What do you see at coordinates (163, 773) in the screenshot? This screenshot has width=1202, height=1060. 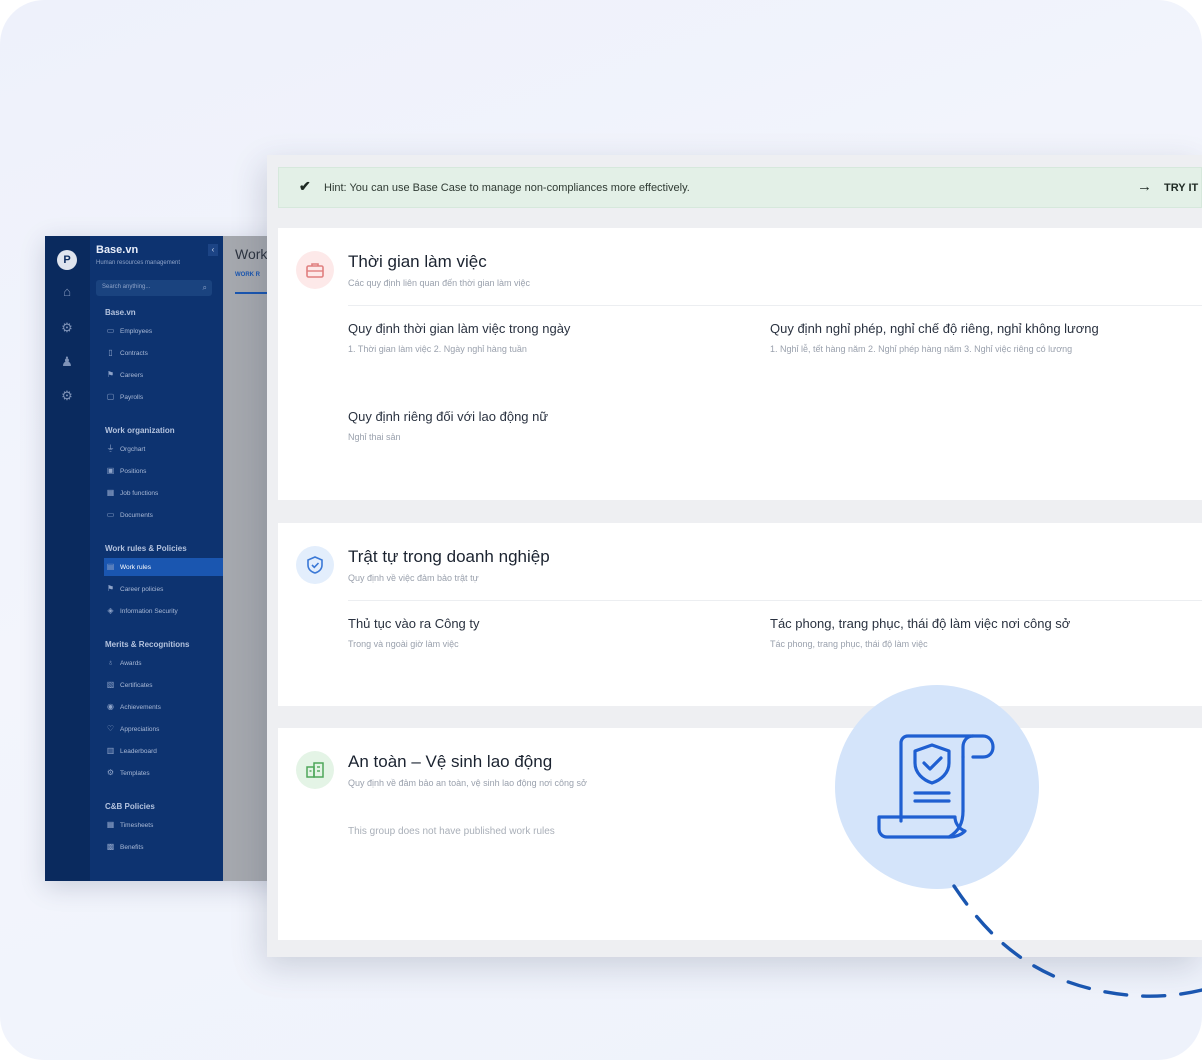 I see `sidebar-item: ⚙ Templates` at bounding box center [163, 773].